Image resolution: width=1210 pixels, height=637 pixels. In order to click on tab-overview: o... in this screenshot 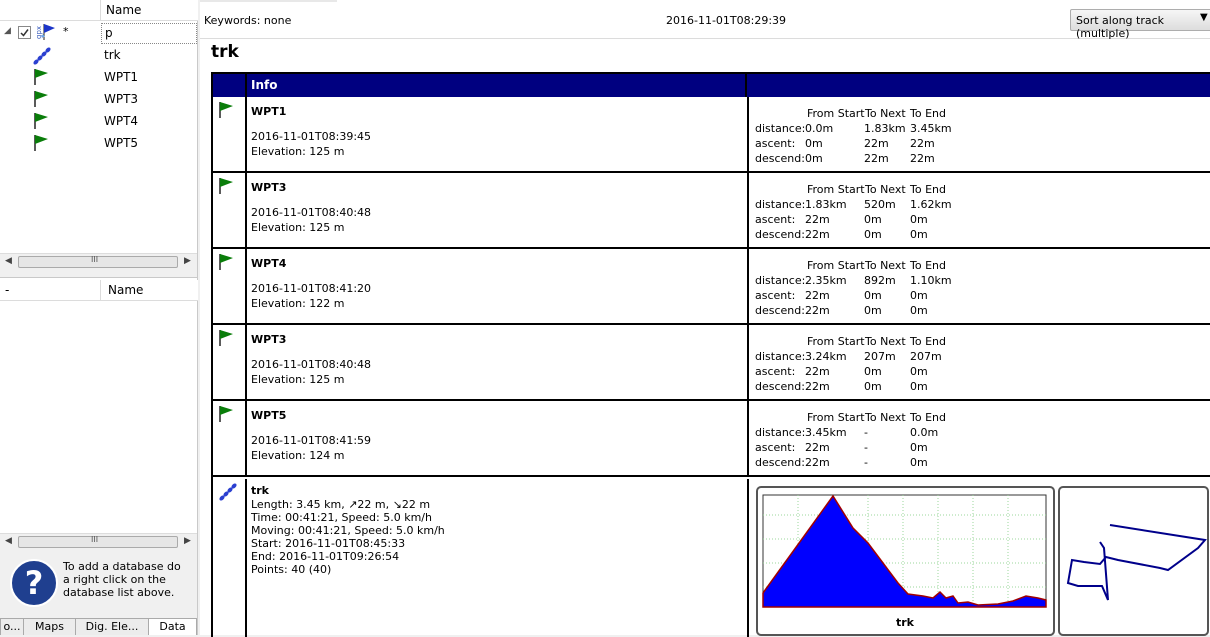, I will do `click(12, 626)`.